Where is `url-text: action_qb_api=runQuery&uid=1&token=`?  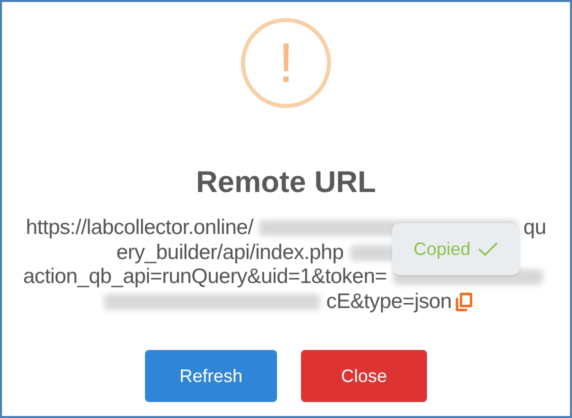
url-text: action_qb_api=runQuery&uid=1&token= is located at coordinates (205, 277).